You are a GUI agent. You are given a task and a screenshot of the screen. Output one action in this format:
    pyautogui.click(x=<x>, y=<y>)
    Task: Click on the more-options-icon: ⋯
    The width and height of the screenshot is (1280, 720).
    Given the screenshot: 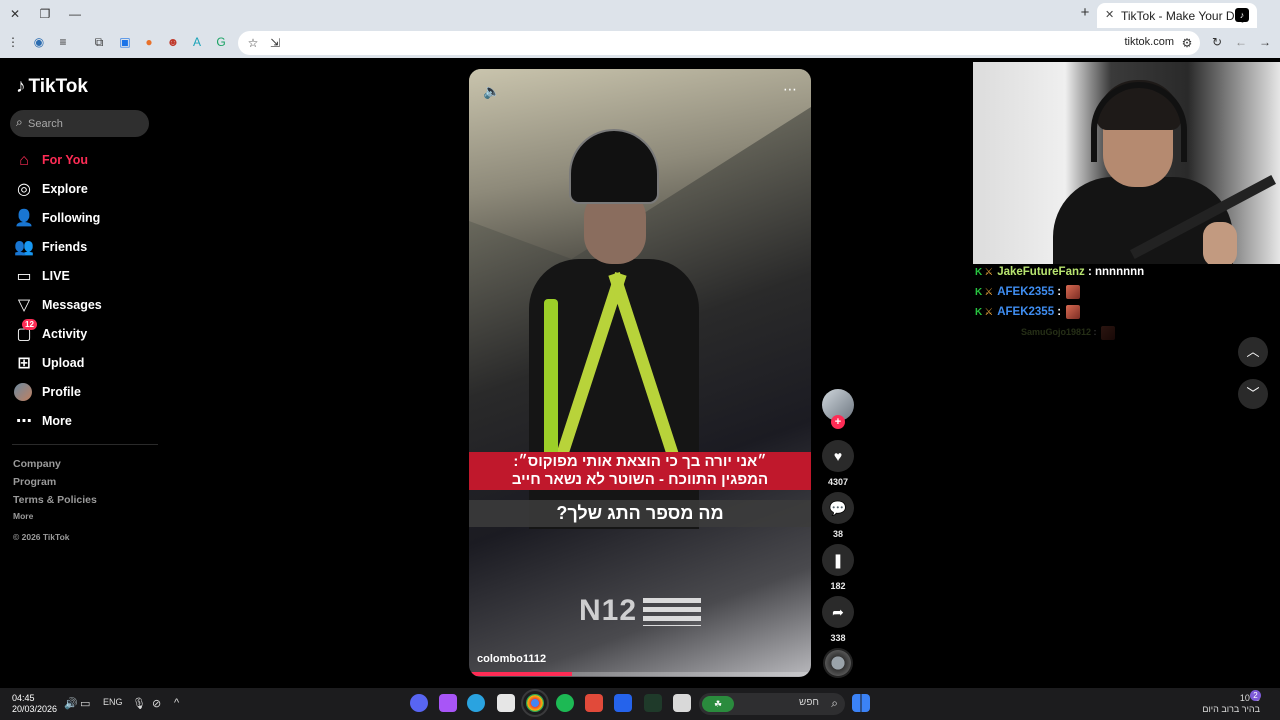 What is the action you would take?
    pyautogui.click(x=790, y=89)
    